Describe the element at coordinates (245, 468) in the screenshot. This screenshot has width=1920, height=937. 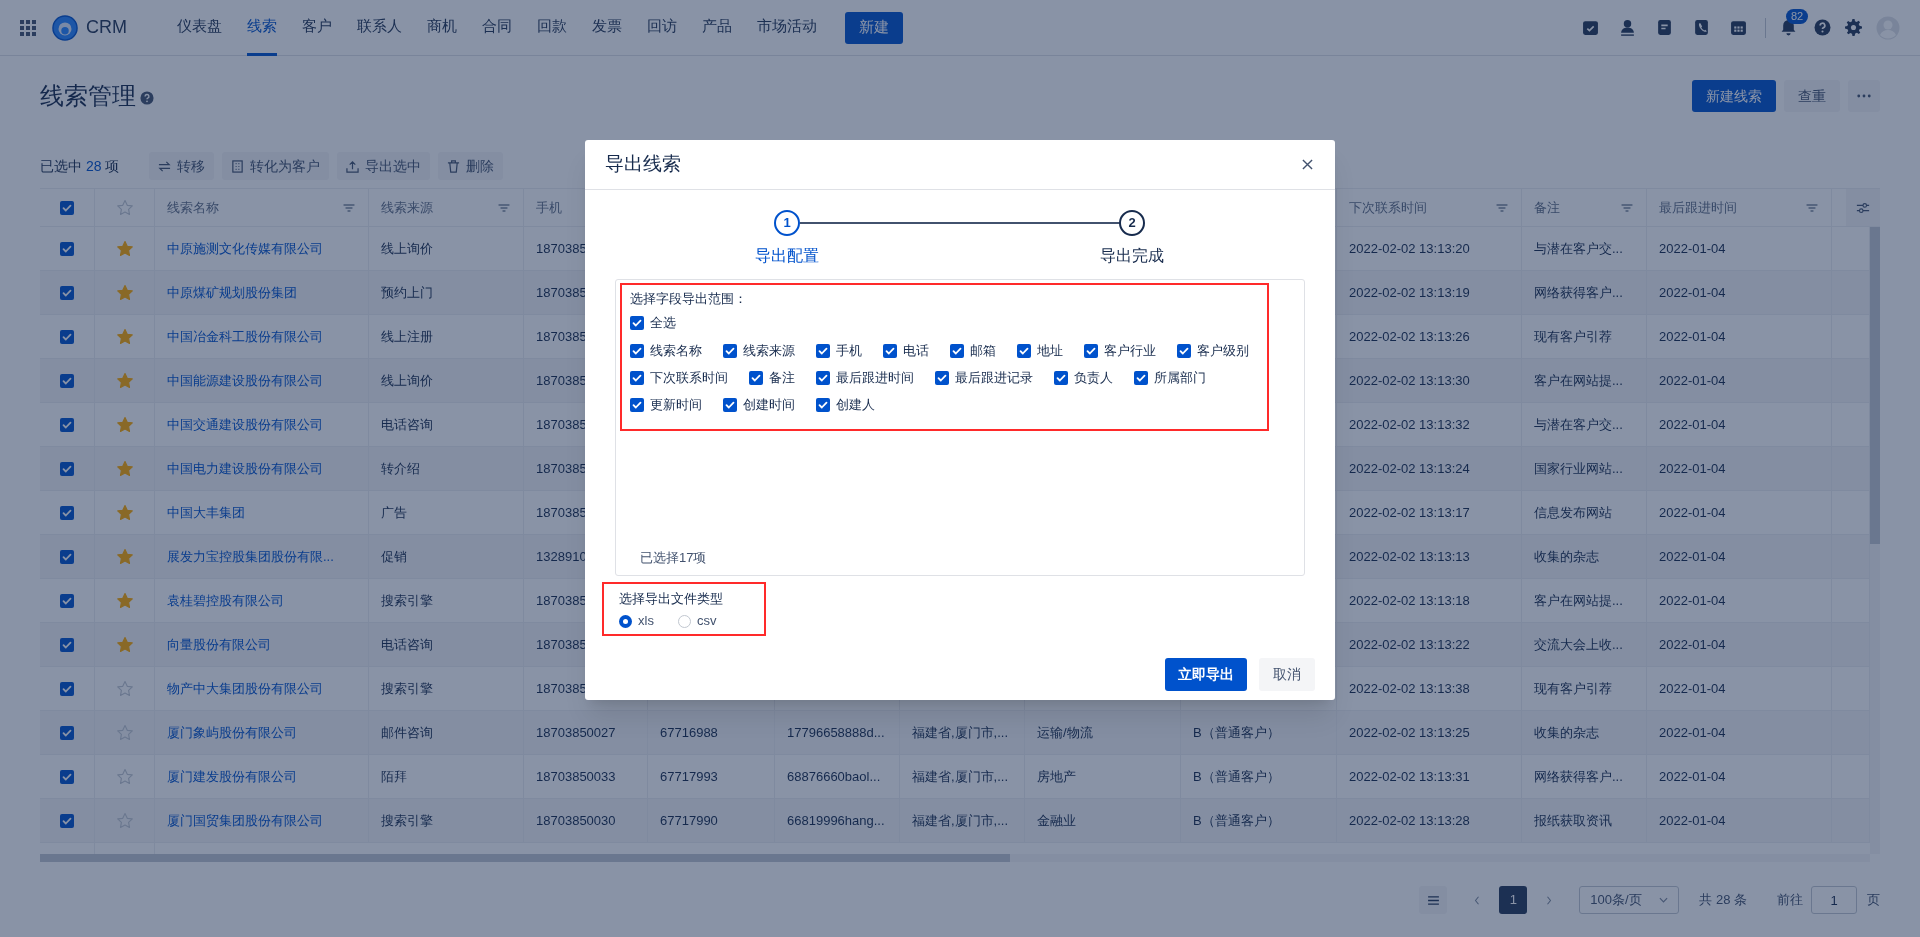
I see `lead-name-link: 中国电力建设股份有限公司` at that location.